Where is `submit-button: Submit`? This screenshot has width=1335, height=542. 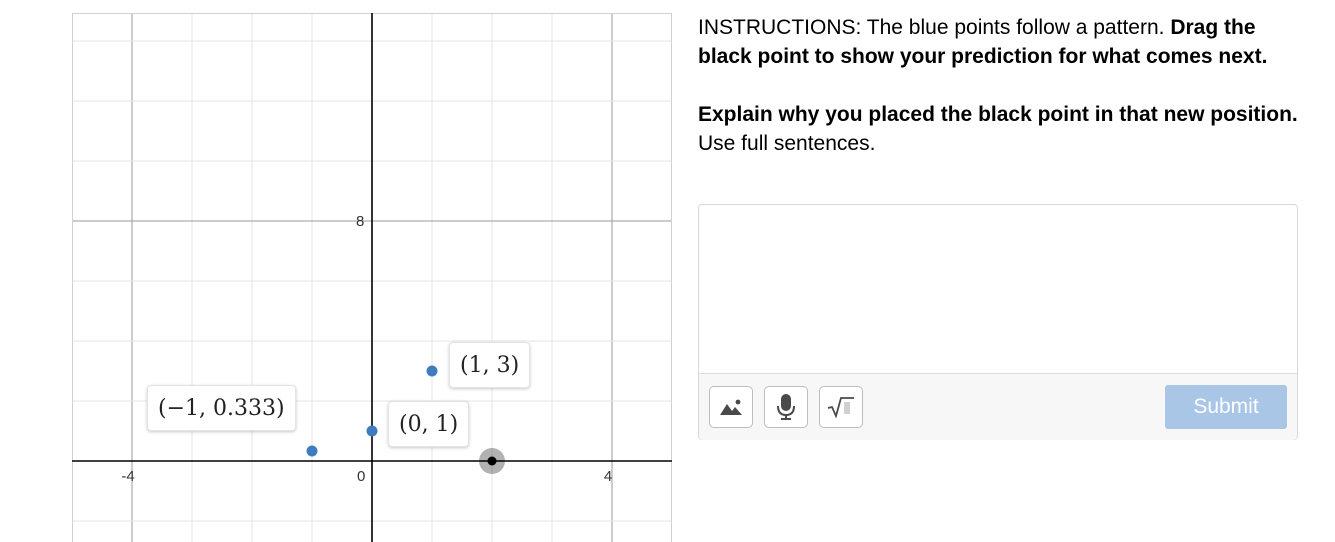 submit-button: Submit is located at coordinates (1226, 407).